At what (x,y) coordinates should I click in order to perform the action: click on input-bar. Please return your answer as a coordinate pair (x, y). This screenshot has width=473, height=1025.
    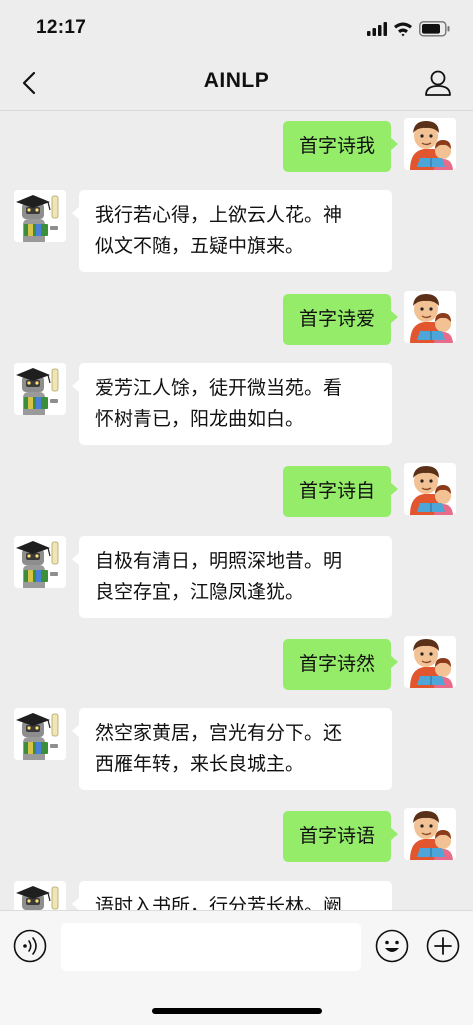
    Looking at the image, I should click on (236, 967).